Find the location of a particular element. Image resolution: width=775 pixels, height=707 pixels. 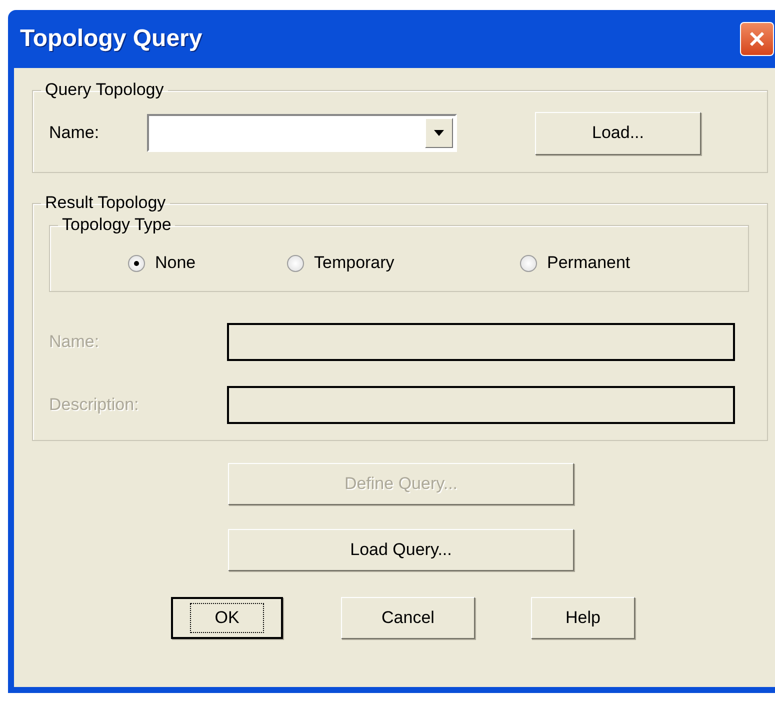

close-button is located at coordinates (757, 39).